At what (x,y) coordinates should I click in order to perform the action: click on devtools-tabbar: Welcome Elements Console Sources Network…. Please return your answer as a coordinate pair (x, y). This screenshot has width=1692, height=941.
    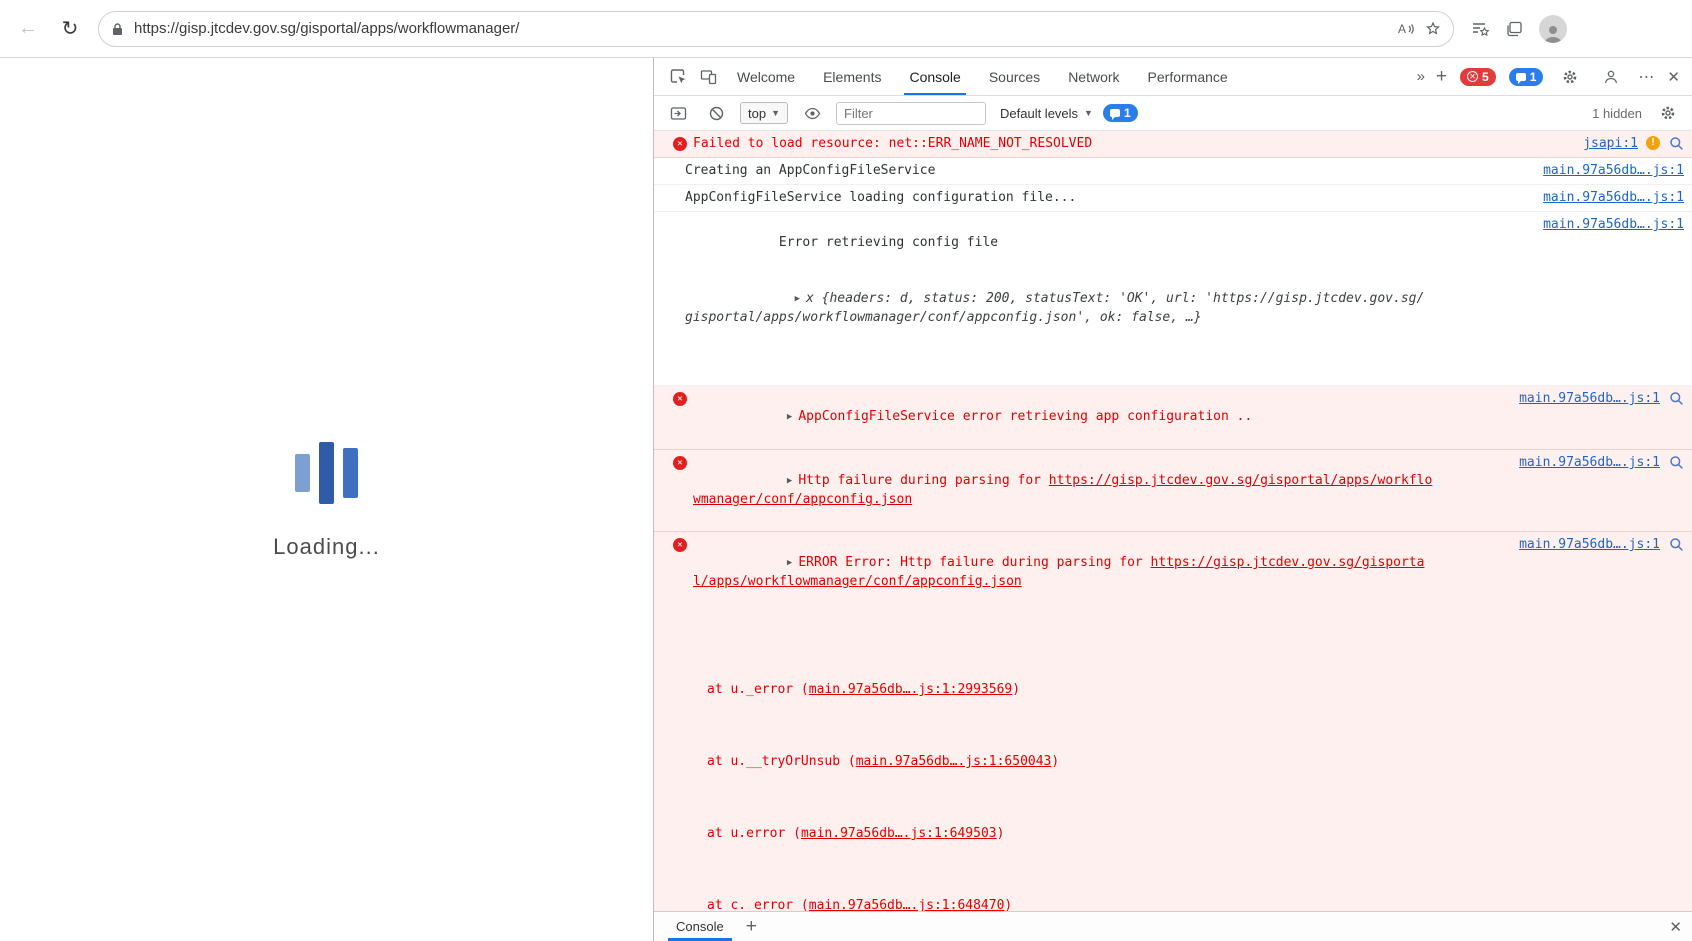
    Looking at the image, I should click on (1173, 77).